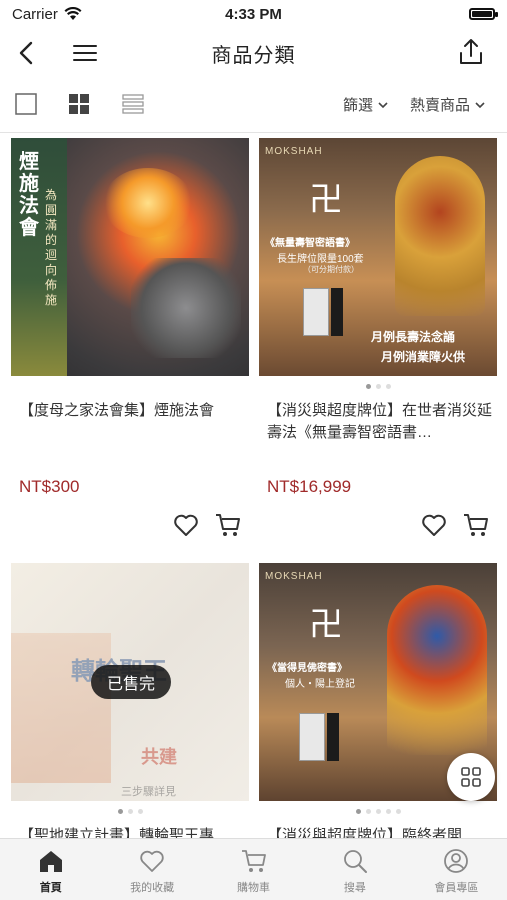 This screenshot has height=900, width=507. I want to click on battery-icon, so click(483, 14).